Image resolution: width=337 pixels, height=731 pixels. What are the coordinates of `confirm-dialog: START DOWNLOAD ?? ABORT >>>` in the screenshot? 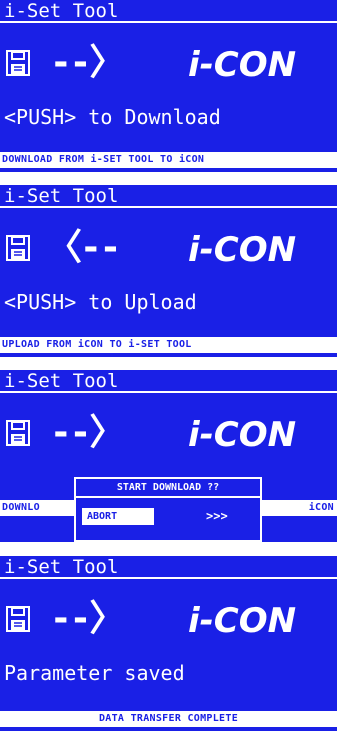 It's located at (168, 509).